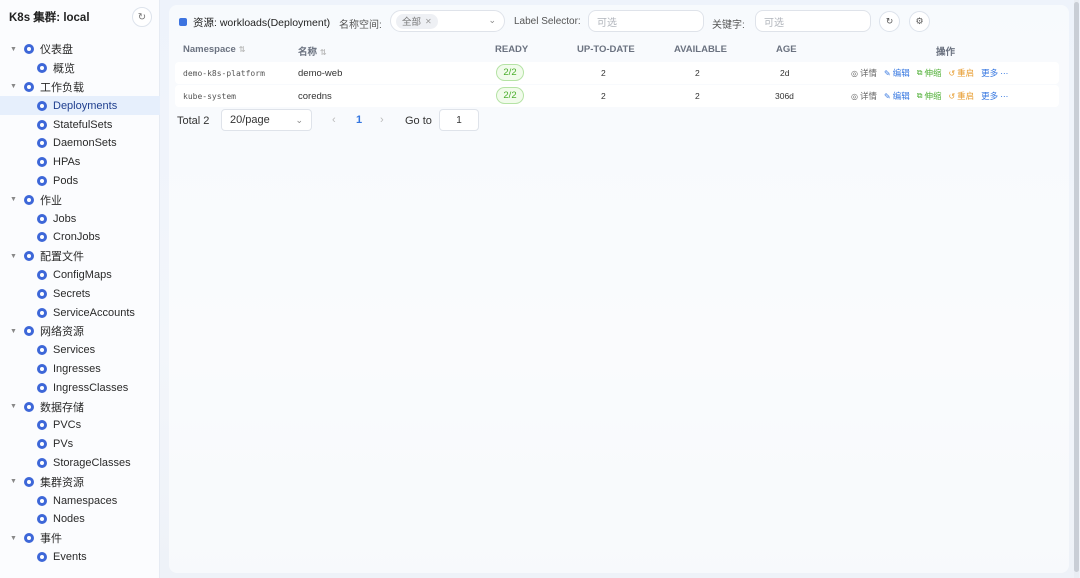  Describe the element at coordinates (80, 49) in the screenshot. I see `sidebar-group: ▼ 仪表盘` at that location.